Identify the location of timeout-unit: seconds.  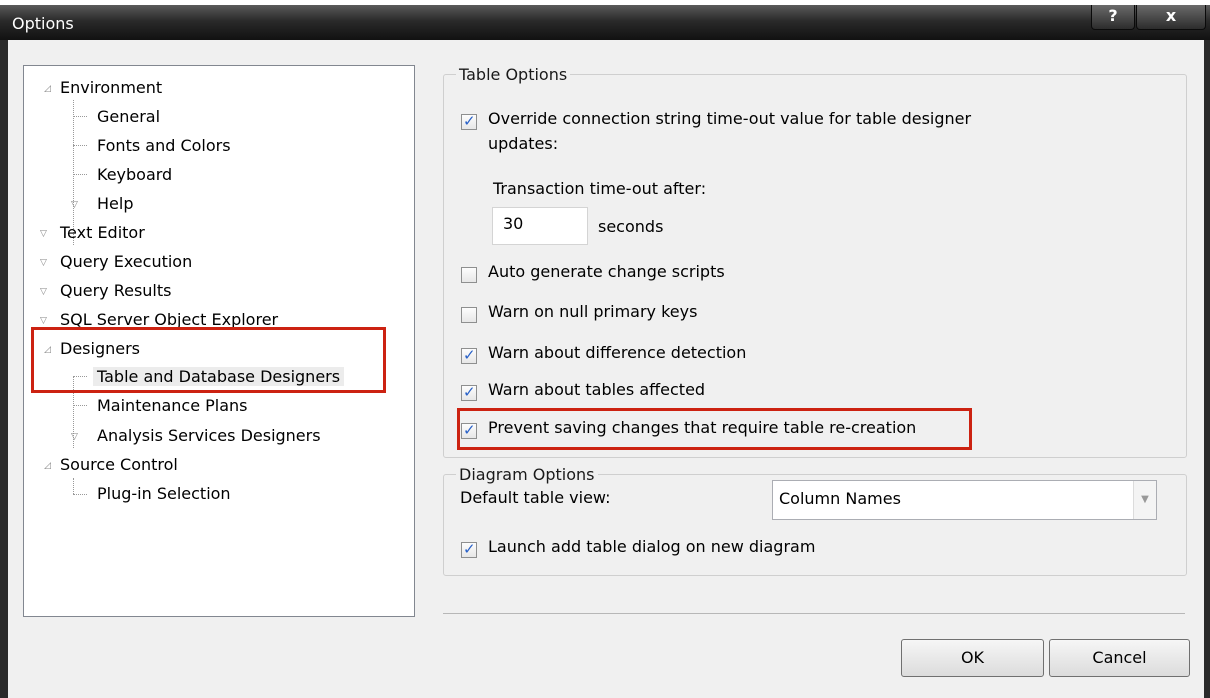
(631, 226).